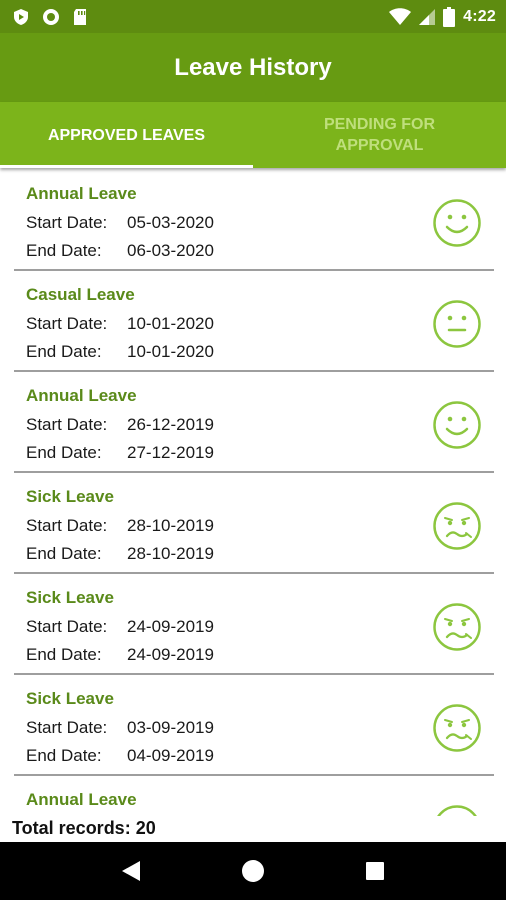  What do you see at coordinates (170, 727) in the screenshot?
I see `start-date-value: 03-09-2019` at bounding box center [170, 727].